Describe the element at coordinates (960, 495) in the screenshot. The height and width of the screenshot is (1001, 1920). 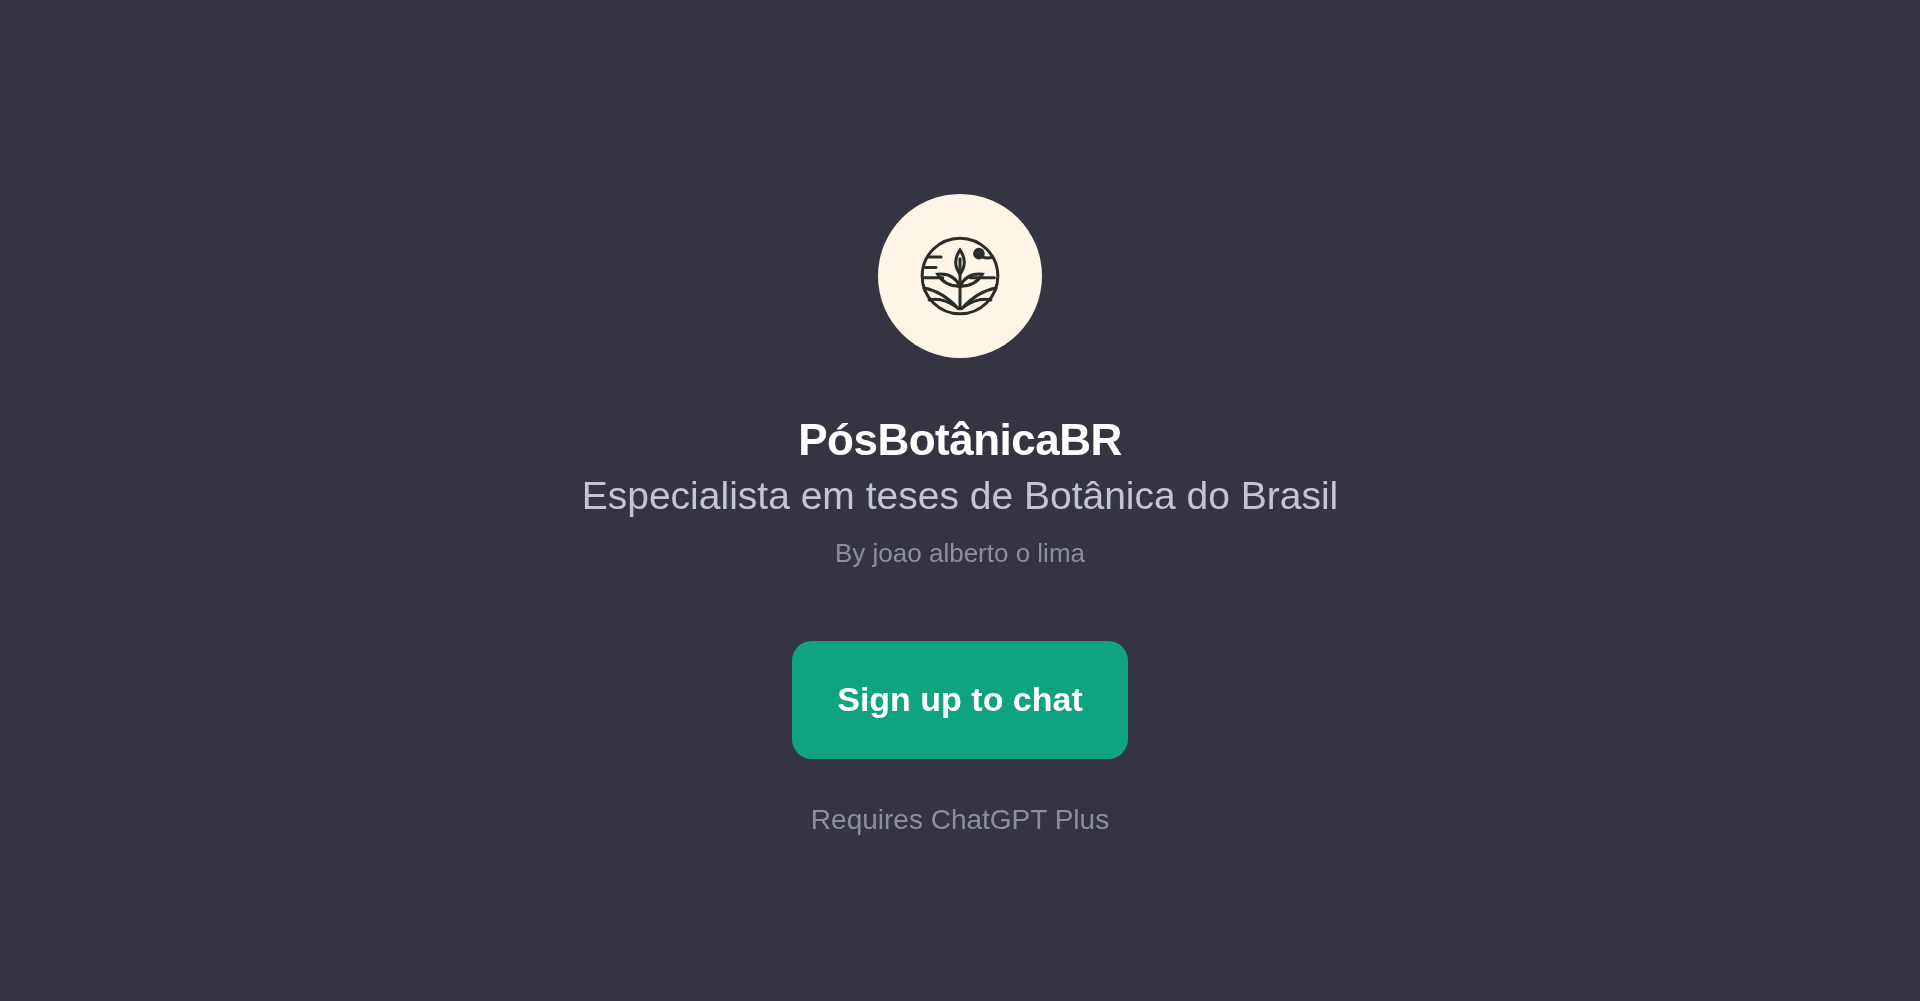
I see `gpt-description: Especialista em teses de Botânica do Brasil` at that location.